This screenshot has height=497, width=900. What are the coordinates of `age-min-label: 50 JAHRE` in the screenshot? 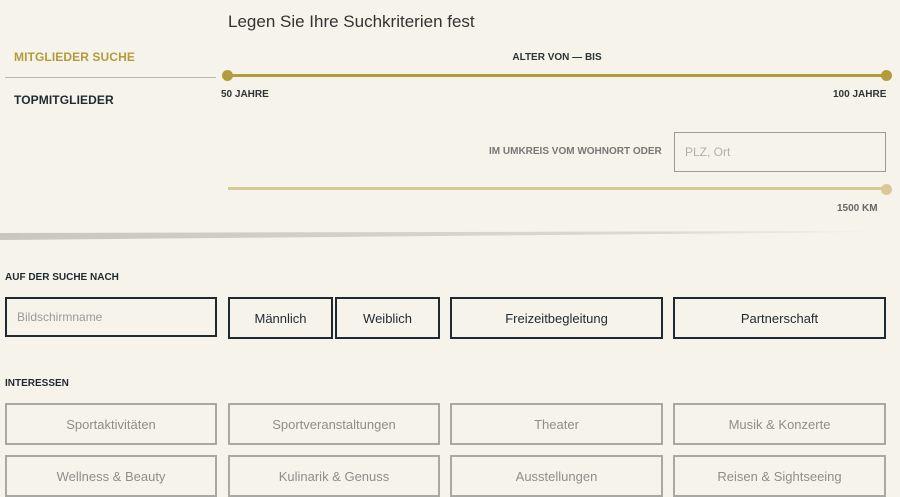 It's located at (245, 94).